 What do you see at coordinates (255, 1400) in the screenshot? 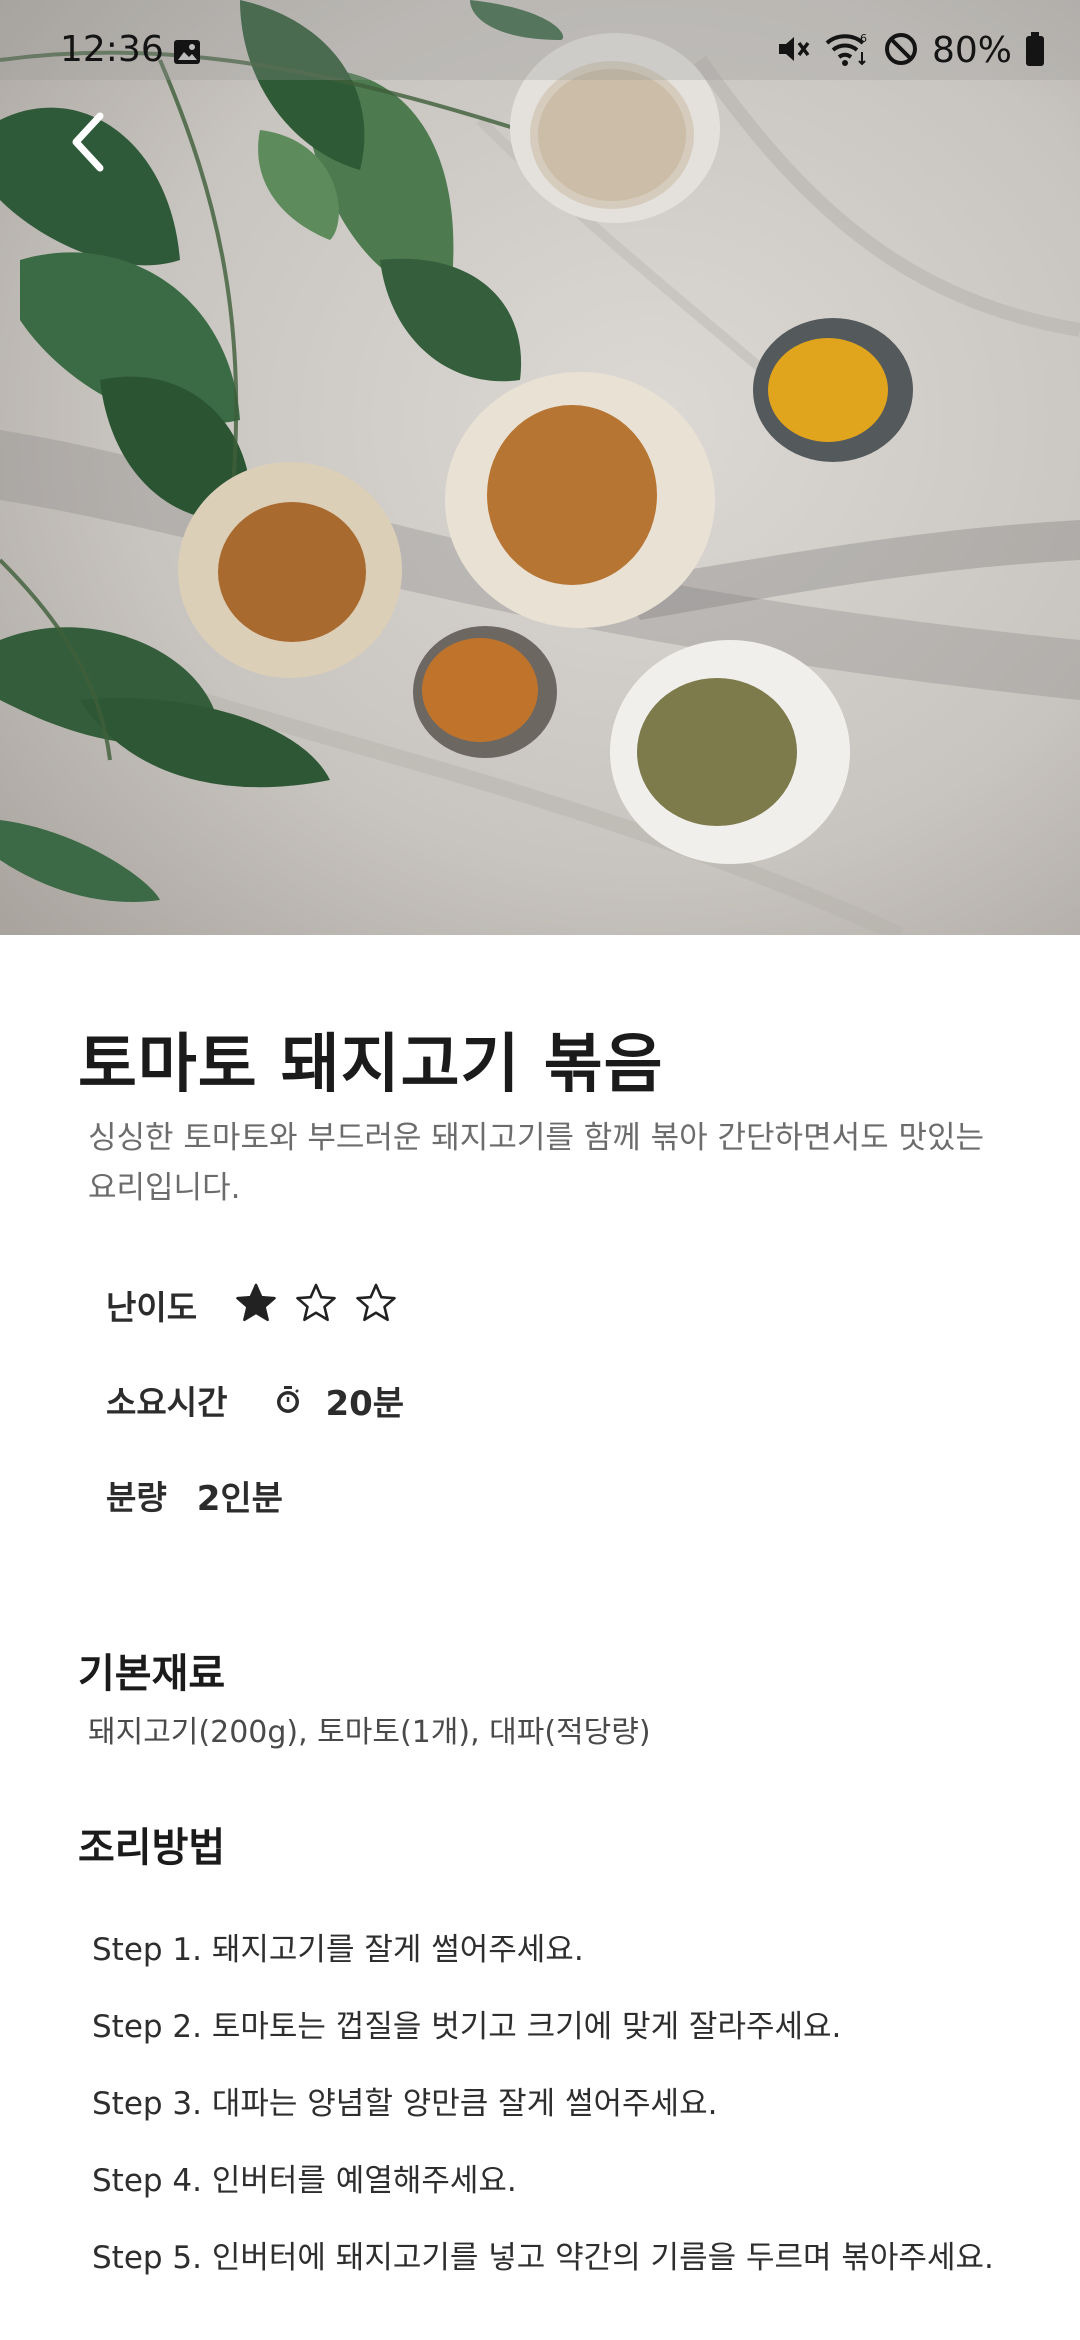
I see `time-row: 소요시간 20분` at bounding box center [255, 1400].